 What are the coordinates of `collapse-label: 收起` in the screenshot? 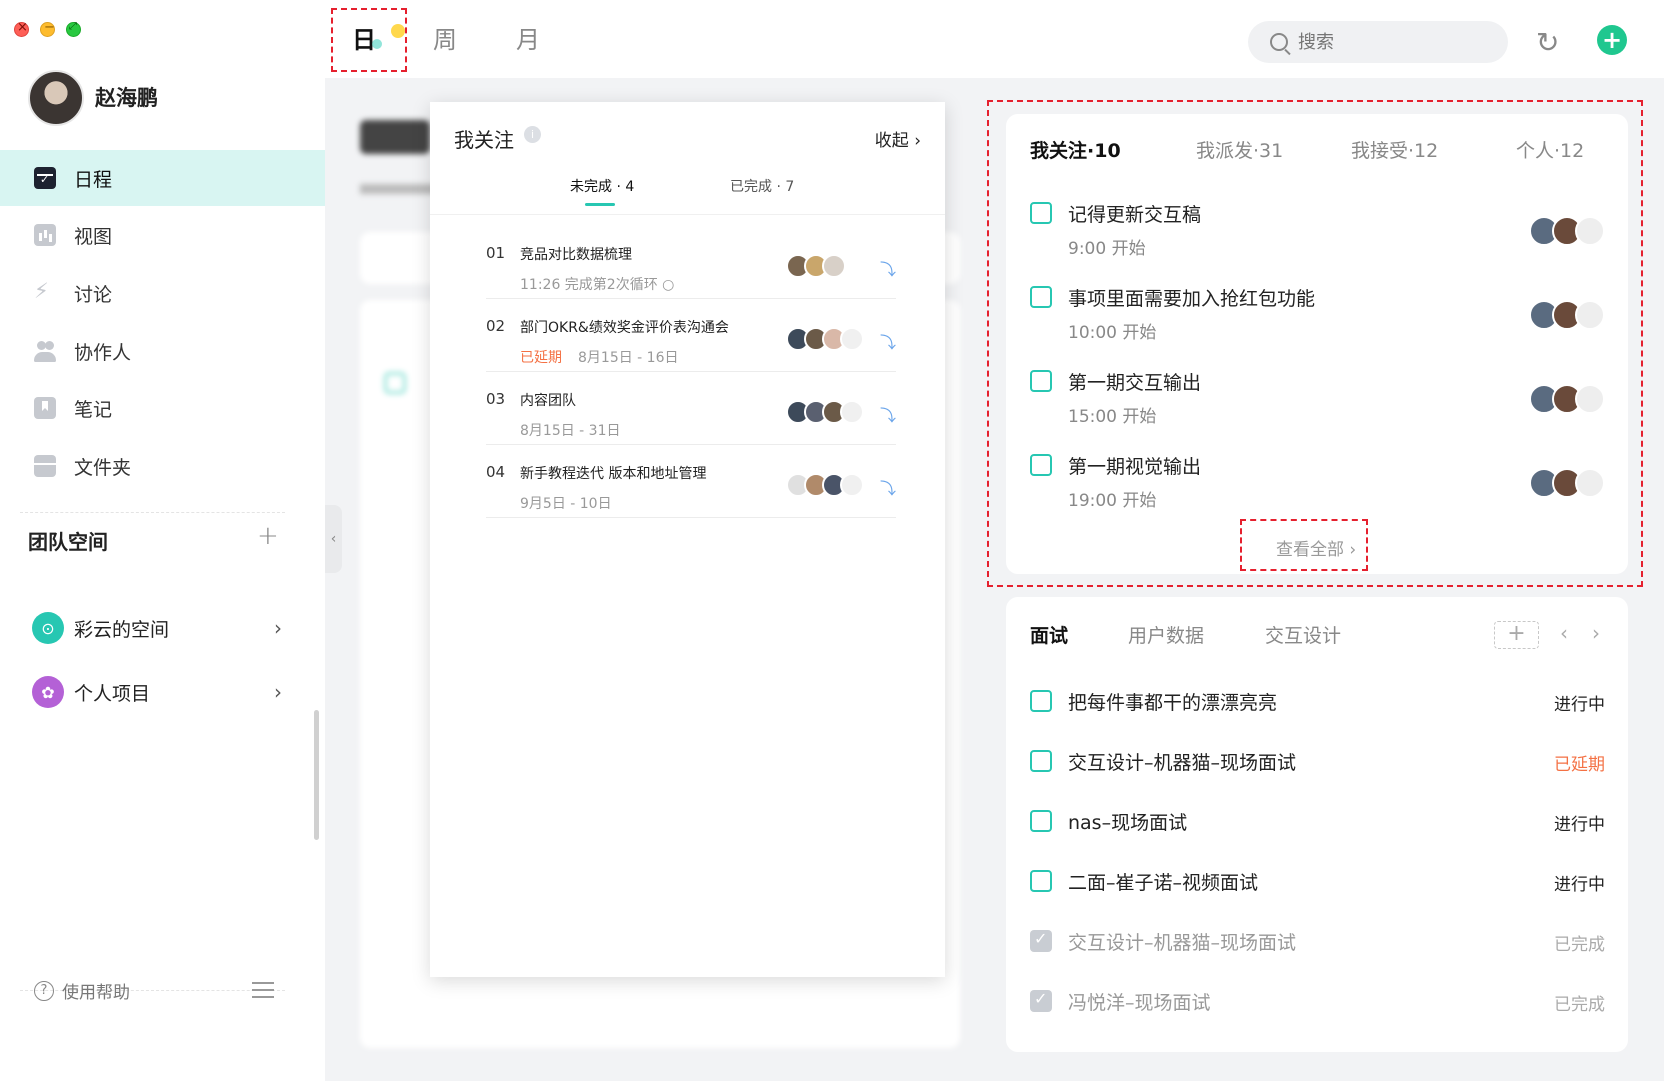 It's located at (891, 141).